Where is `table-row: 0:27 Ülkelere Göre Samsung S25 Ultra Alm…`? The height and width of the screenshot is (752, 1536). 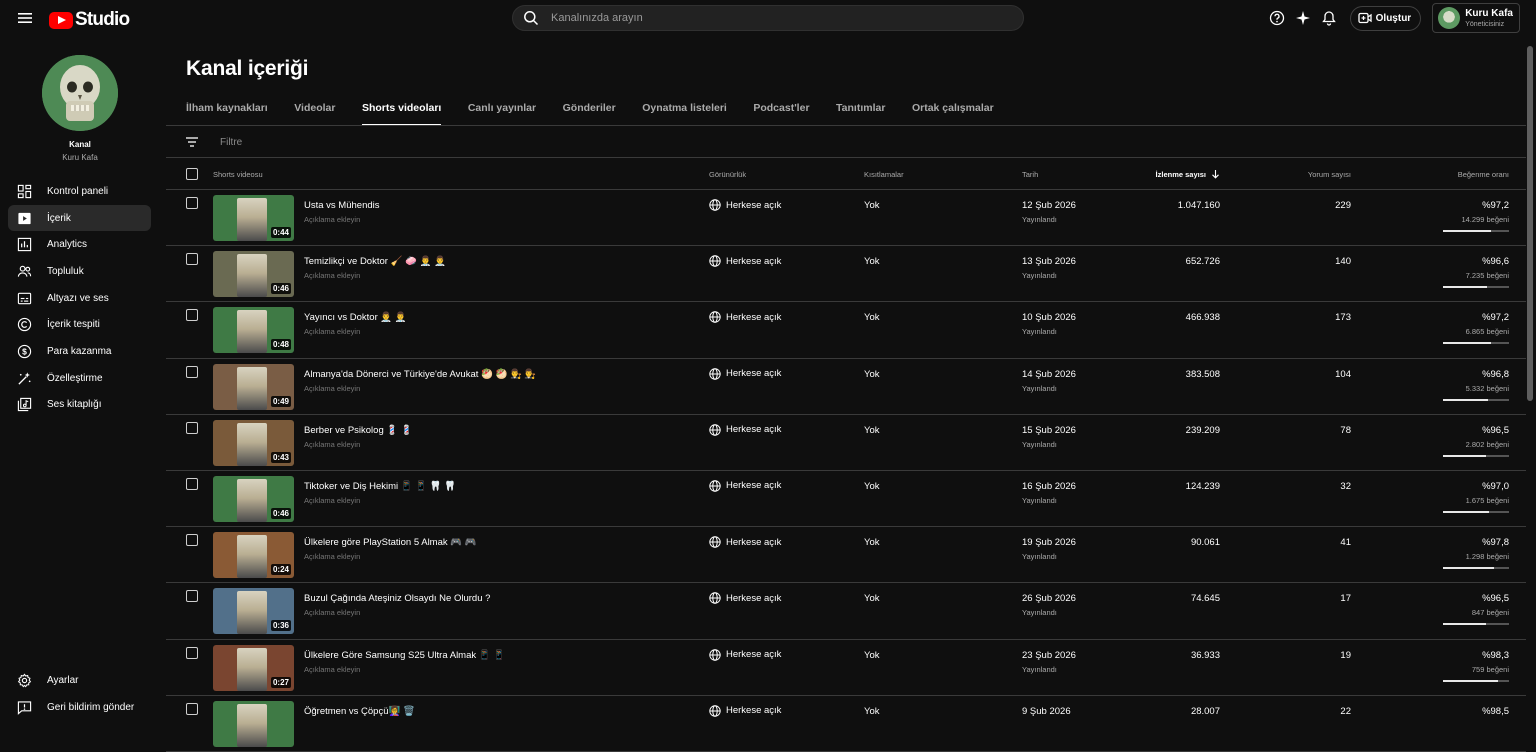 table-row: 0:27 Ülkelere Göre Samsung S25 Ultra Alm… is located at coordinates (846, 668).